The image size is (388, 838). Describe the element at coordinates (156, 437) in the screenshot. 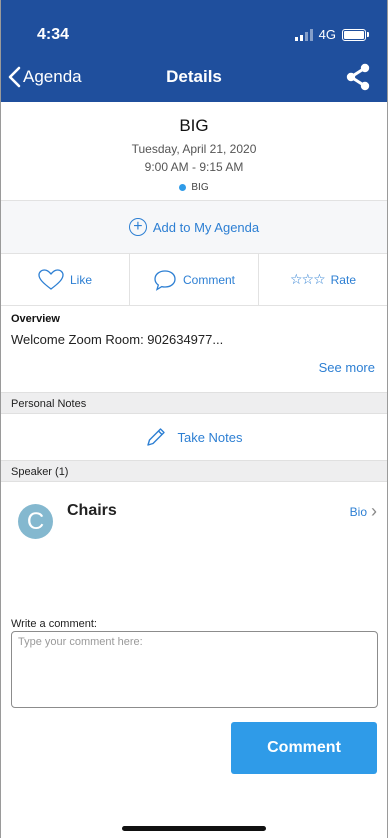

I see `pencil-icon` at that location.